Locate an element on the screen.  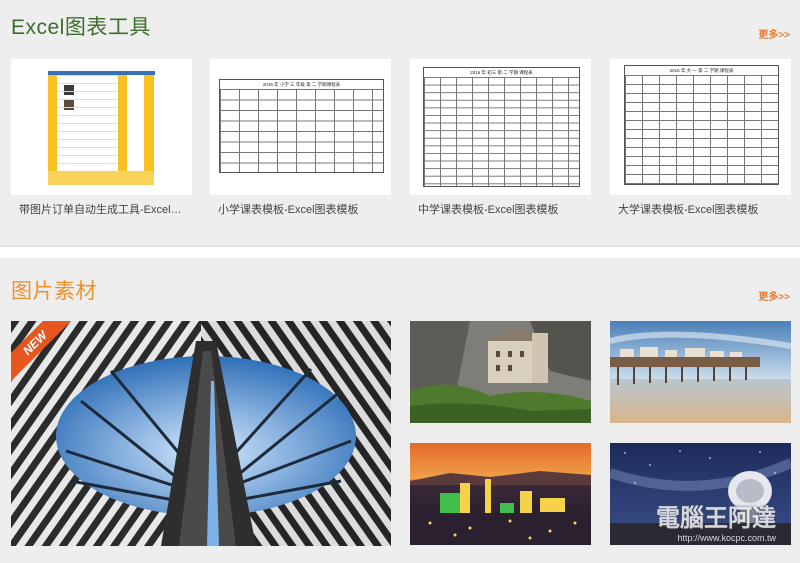
template-card-university-schedule: 2016 年 大 一 第 二 学期 课程表 大学课表模板-Excel图表模板 is located at coordinates (700, 138).